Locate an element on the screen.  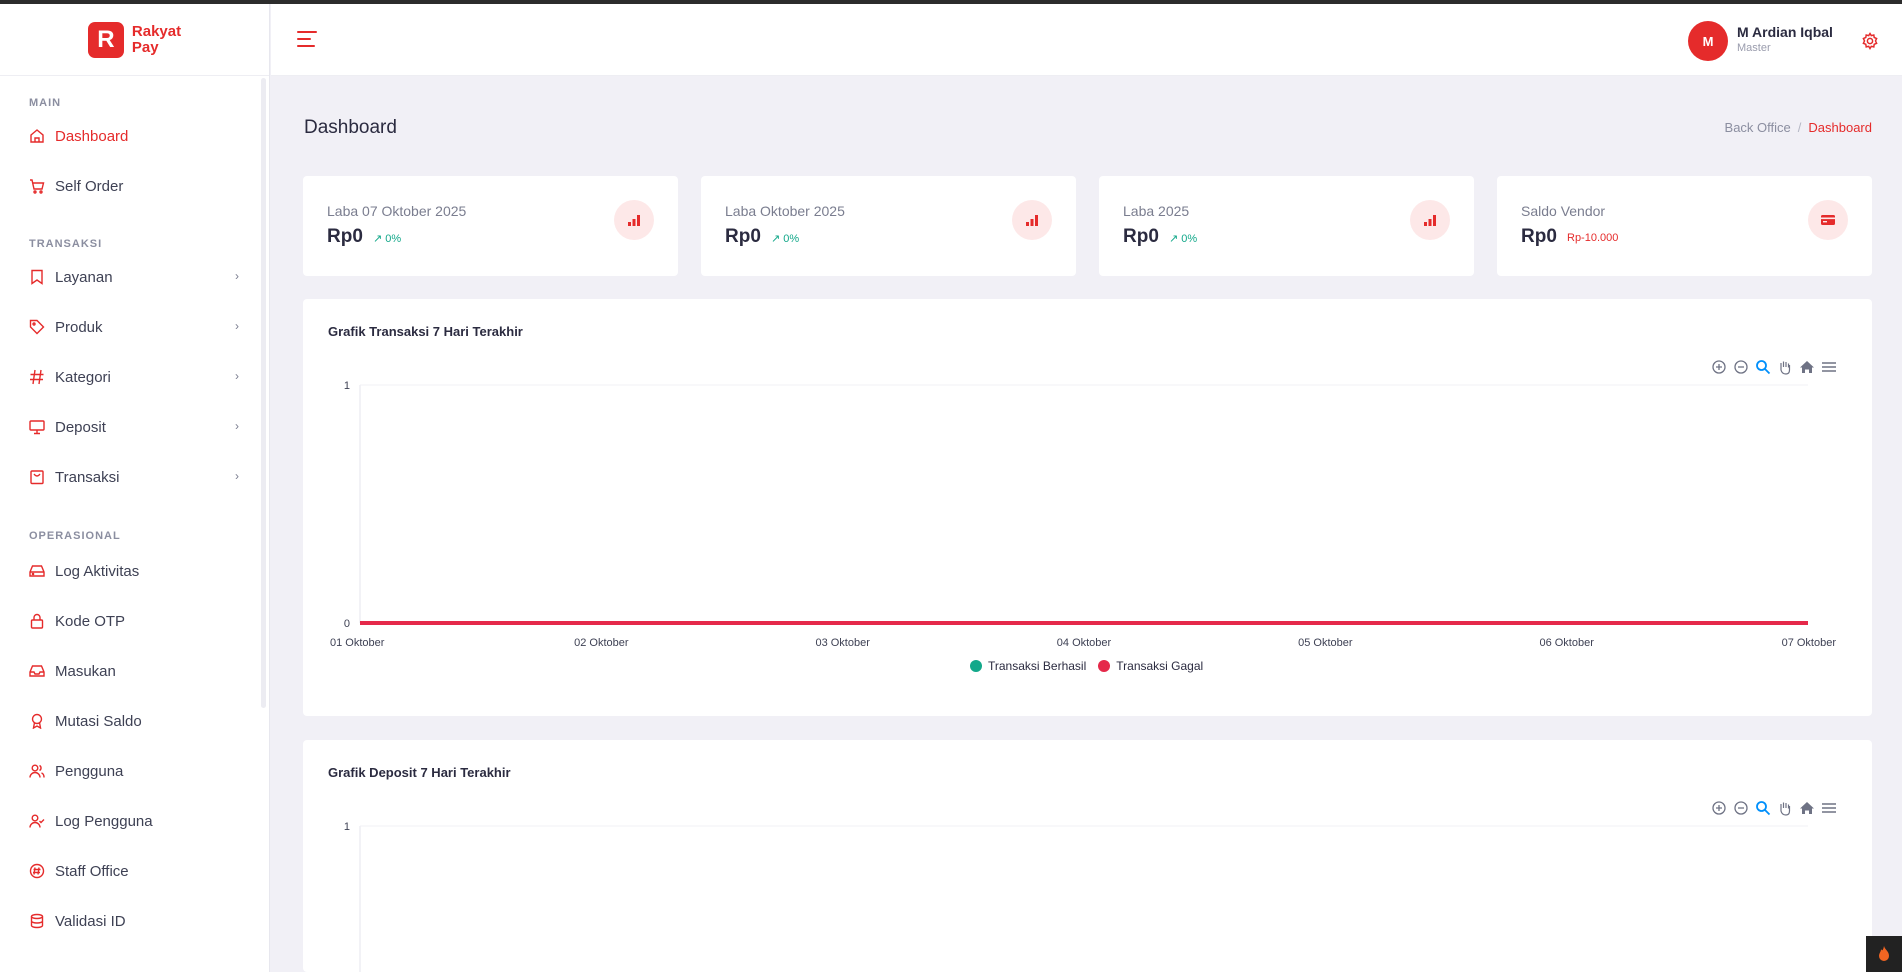
stat-card-laba-tahunan: Laba 2025 Rp0 ↗ 0% is located at coordinates (1286, 226).